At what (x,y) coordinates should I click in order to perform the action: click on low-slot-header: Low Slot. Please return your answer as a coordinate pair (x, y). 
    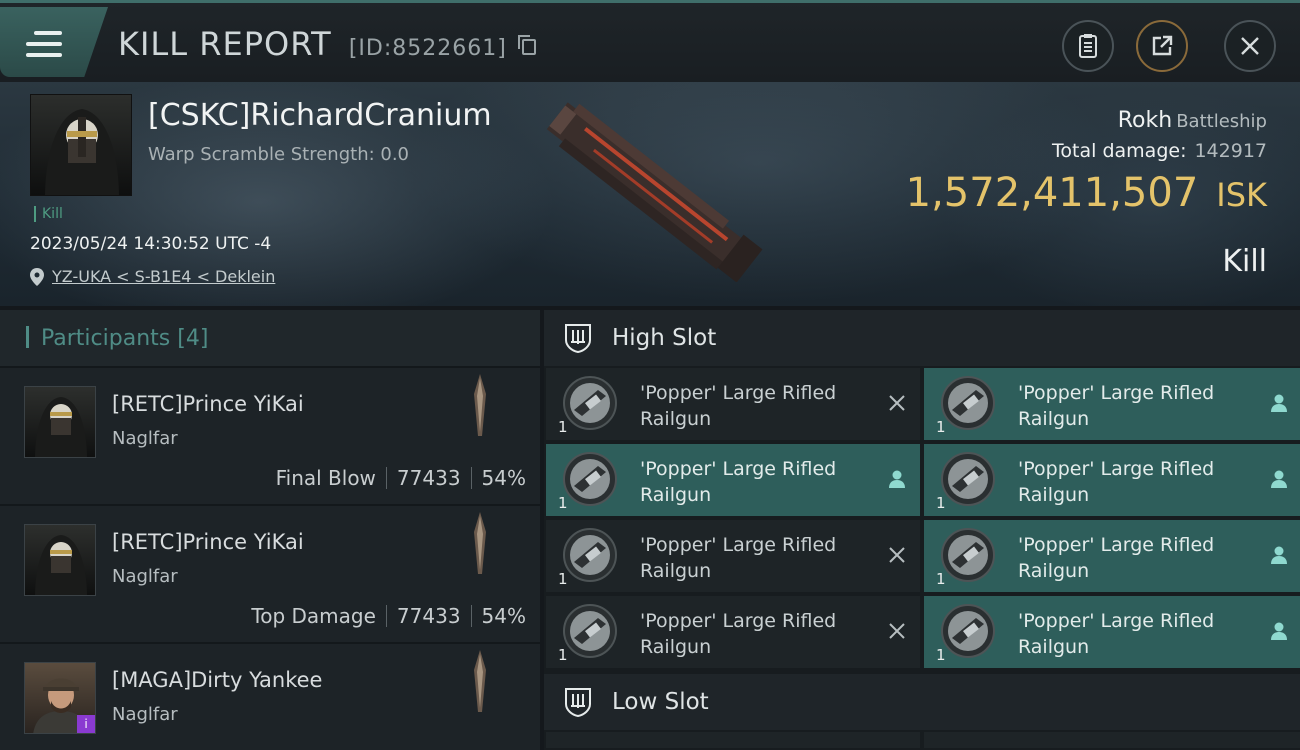
    Looking at the image, I should click on (922, 702).